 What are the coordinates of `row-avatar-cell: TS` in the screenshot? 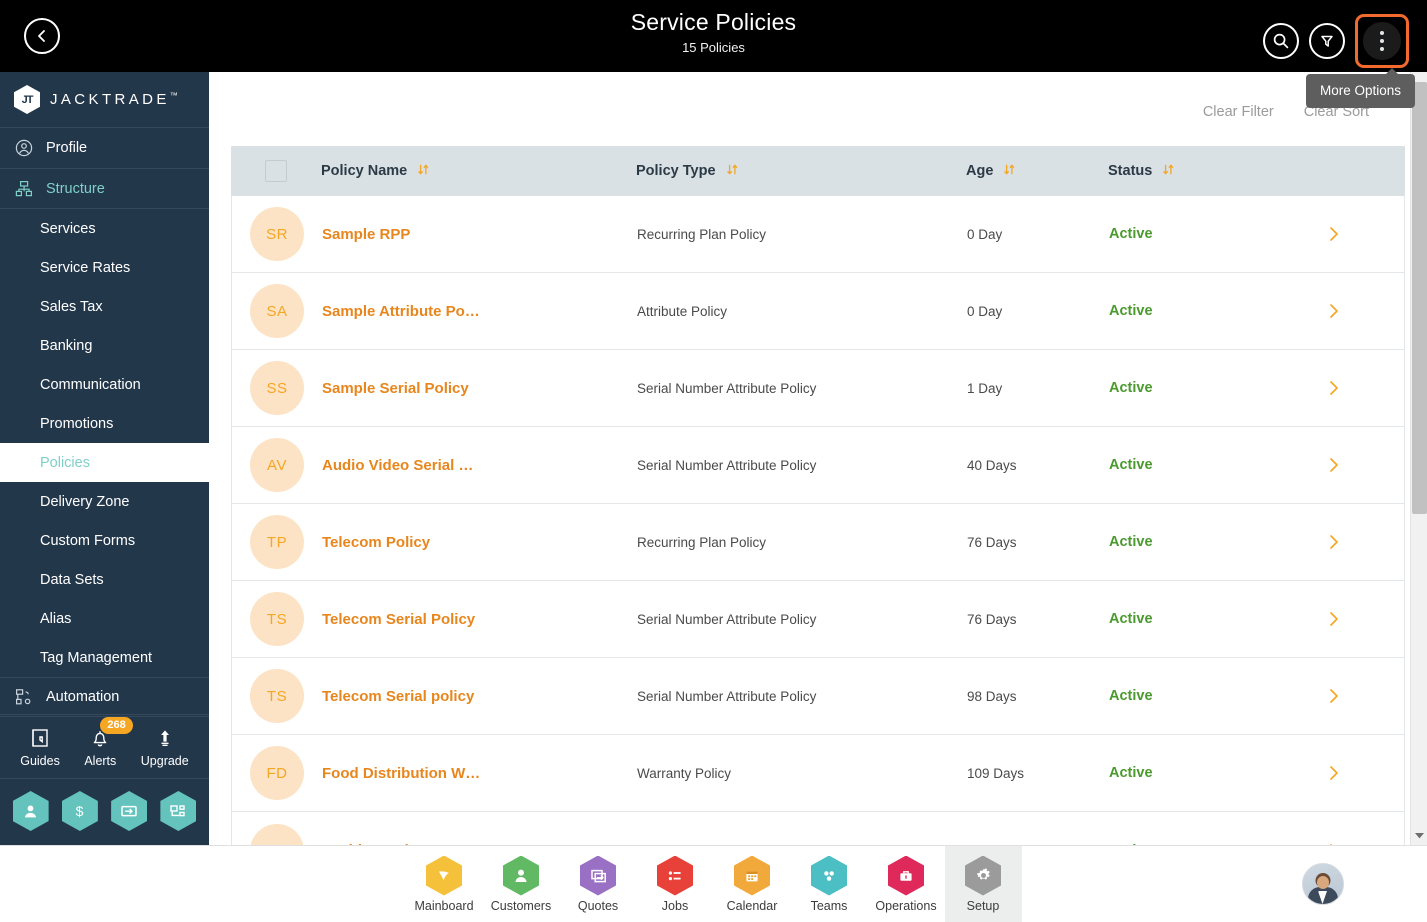 It's located at (277, 696).